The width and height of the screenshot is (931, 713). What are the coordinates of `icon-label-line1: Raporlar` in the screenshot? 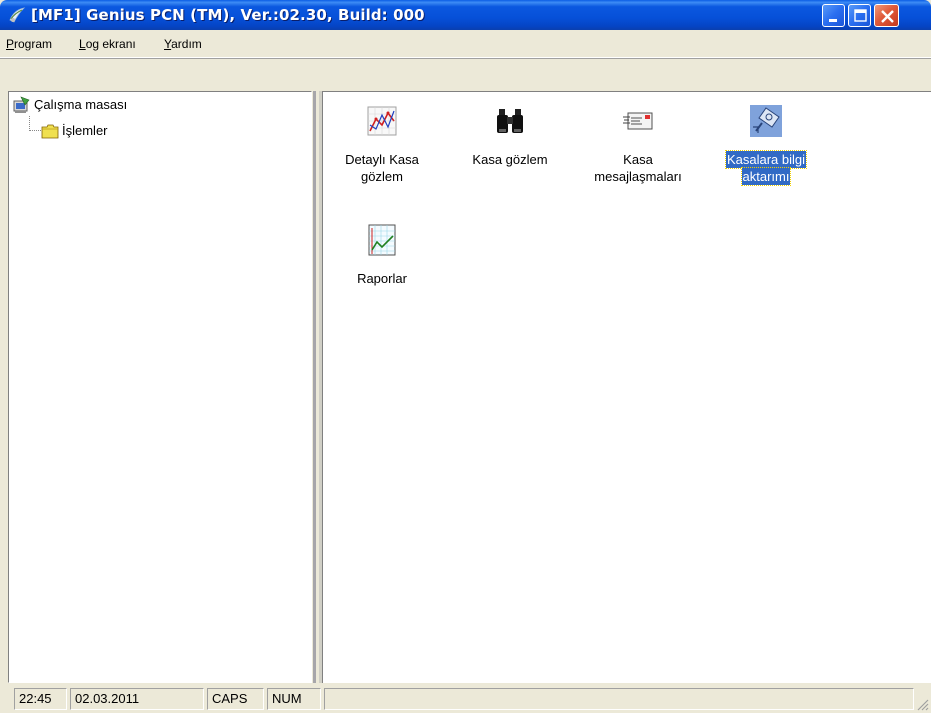 It's located at (382, 278).